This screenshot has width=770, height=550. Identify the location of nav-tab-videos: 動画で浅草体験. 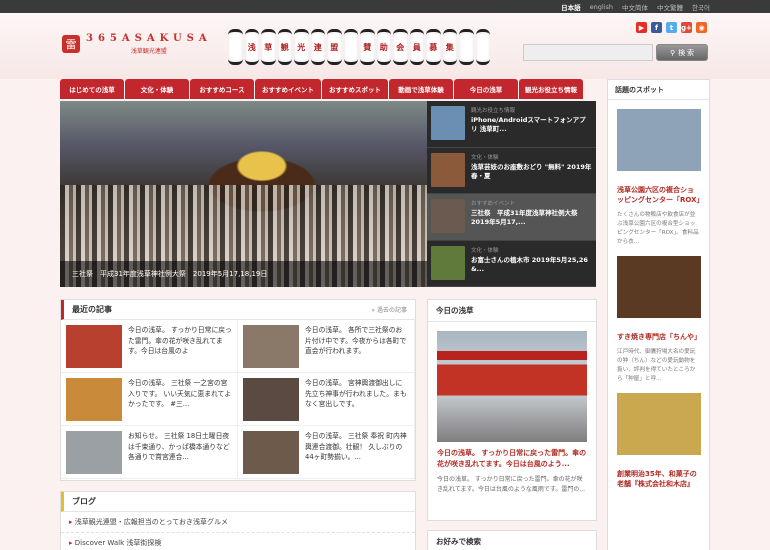
(421, 89).